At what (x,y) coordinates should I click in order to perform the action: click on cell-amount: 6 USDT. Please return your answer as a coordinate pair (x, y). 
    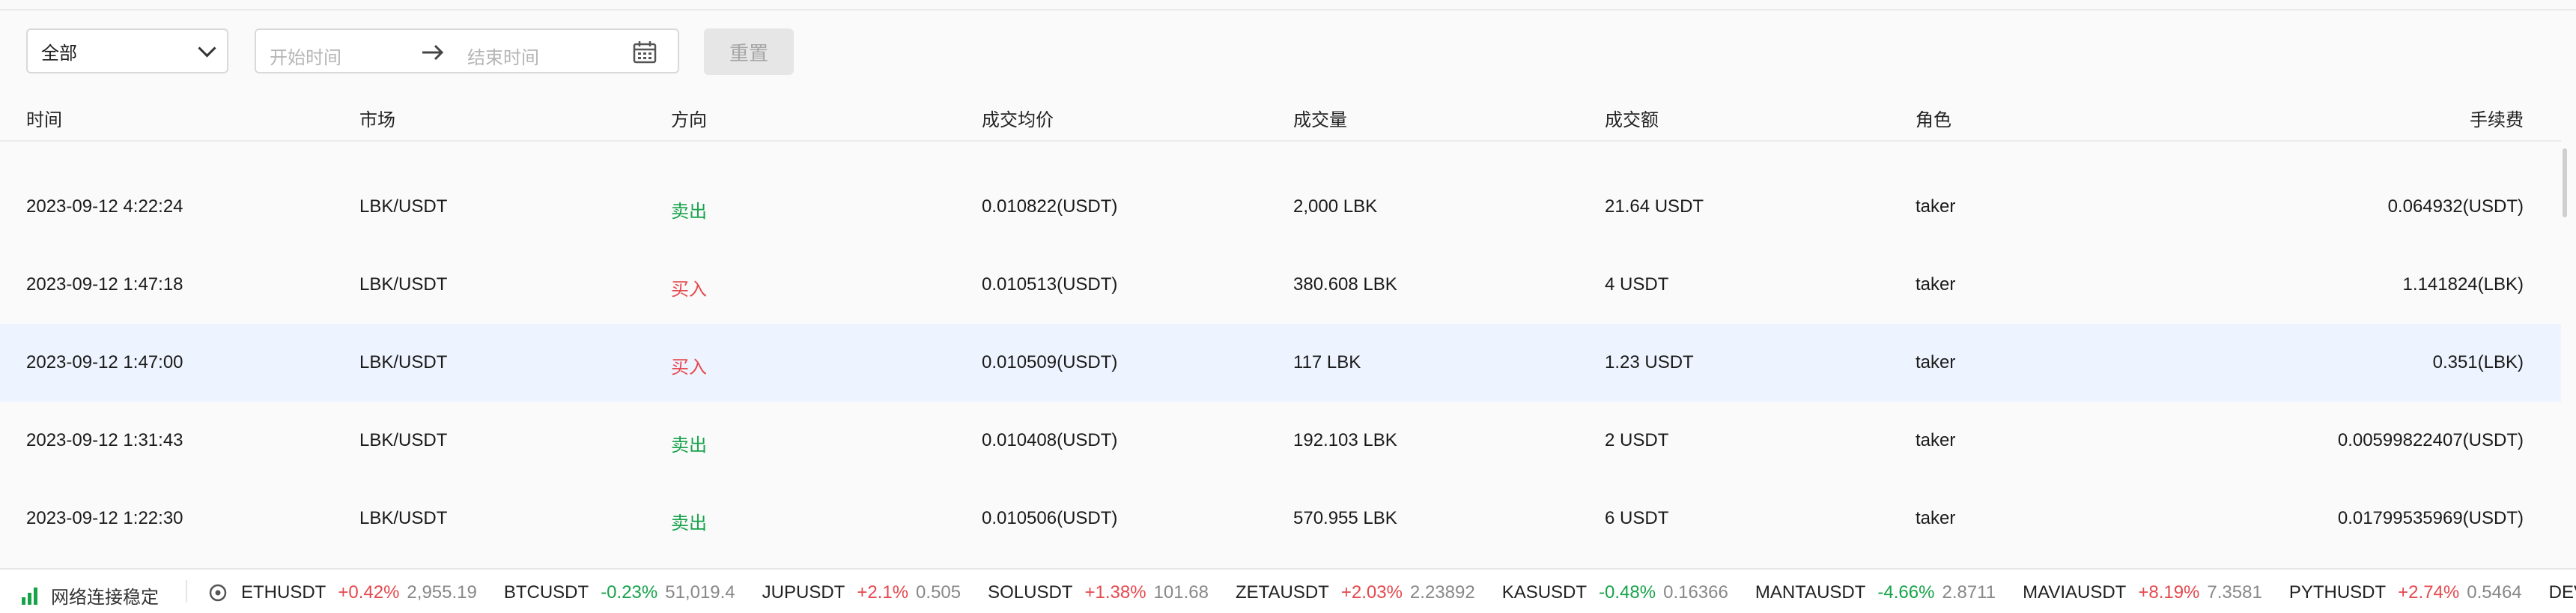
    Looking at the image, I should click on (1637, 518).